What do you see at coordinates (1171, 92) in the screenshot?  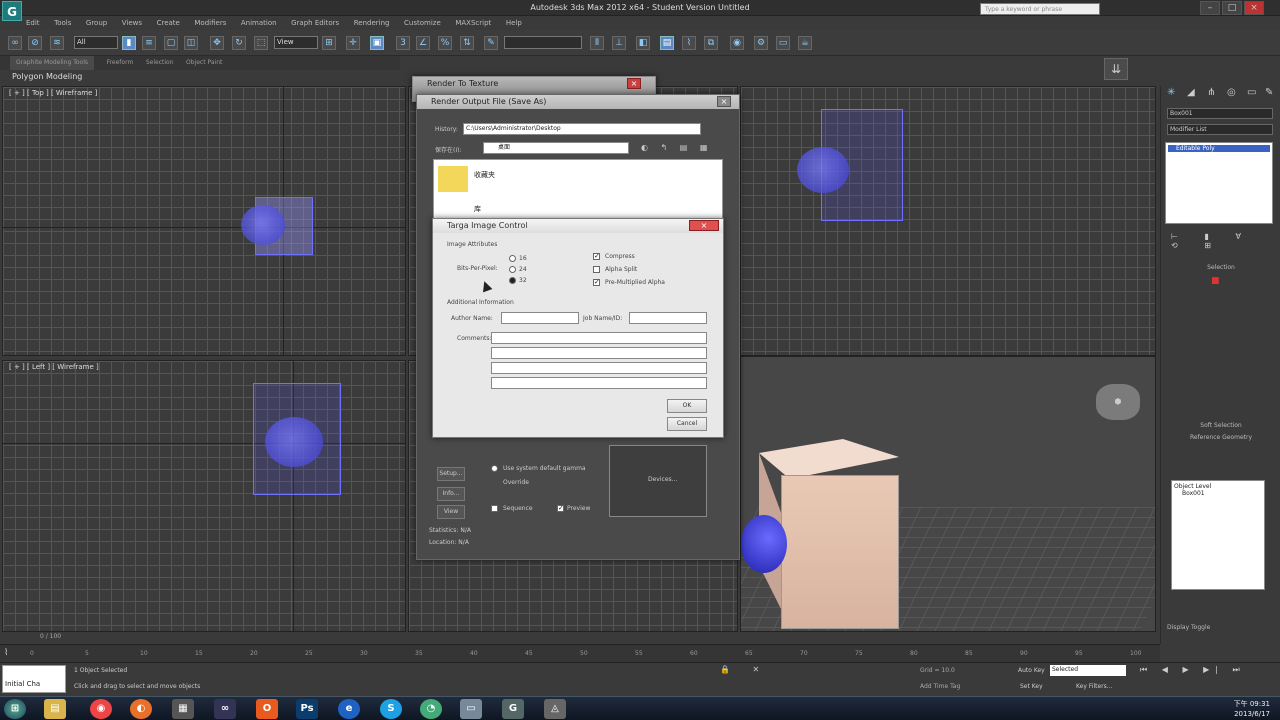 I see `create-tab-icon: ✳` at bounding box center [1171, 92].